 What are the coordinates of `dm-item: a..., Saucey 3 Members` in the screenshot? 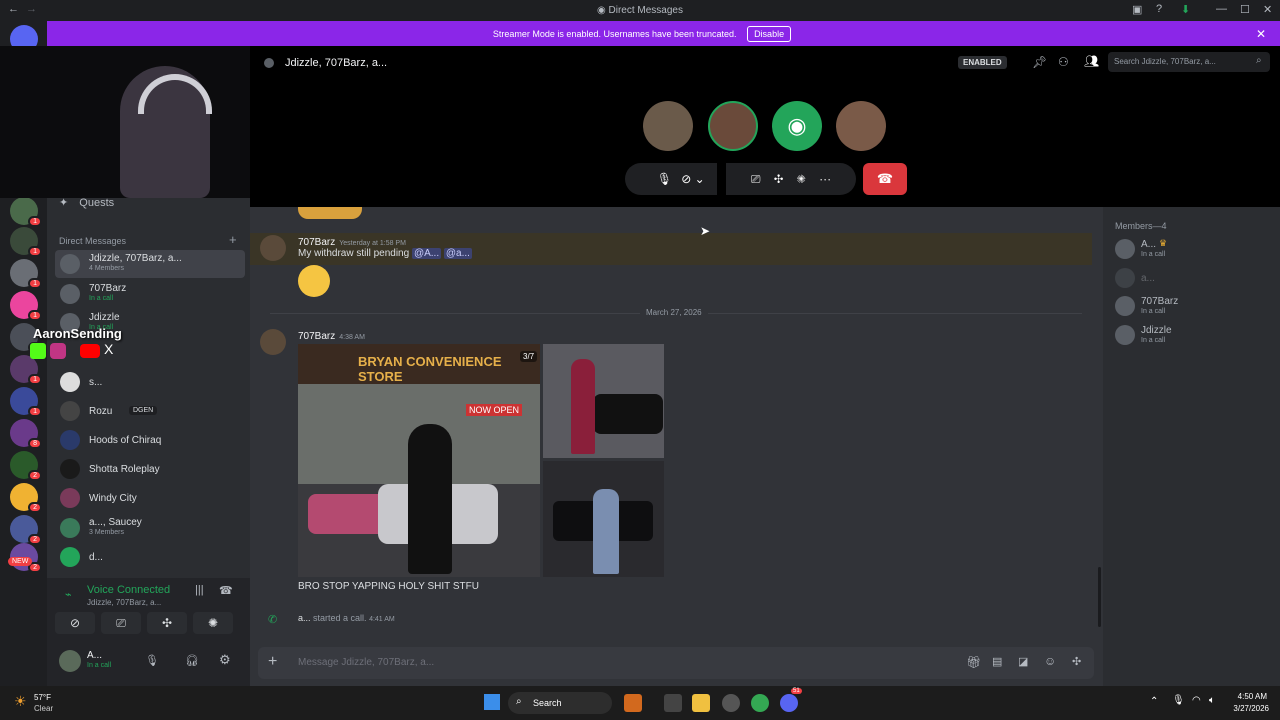 It's located at (150, 528).